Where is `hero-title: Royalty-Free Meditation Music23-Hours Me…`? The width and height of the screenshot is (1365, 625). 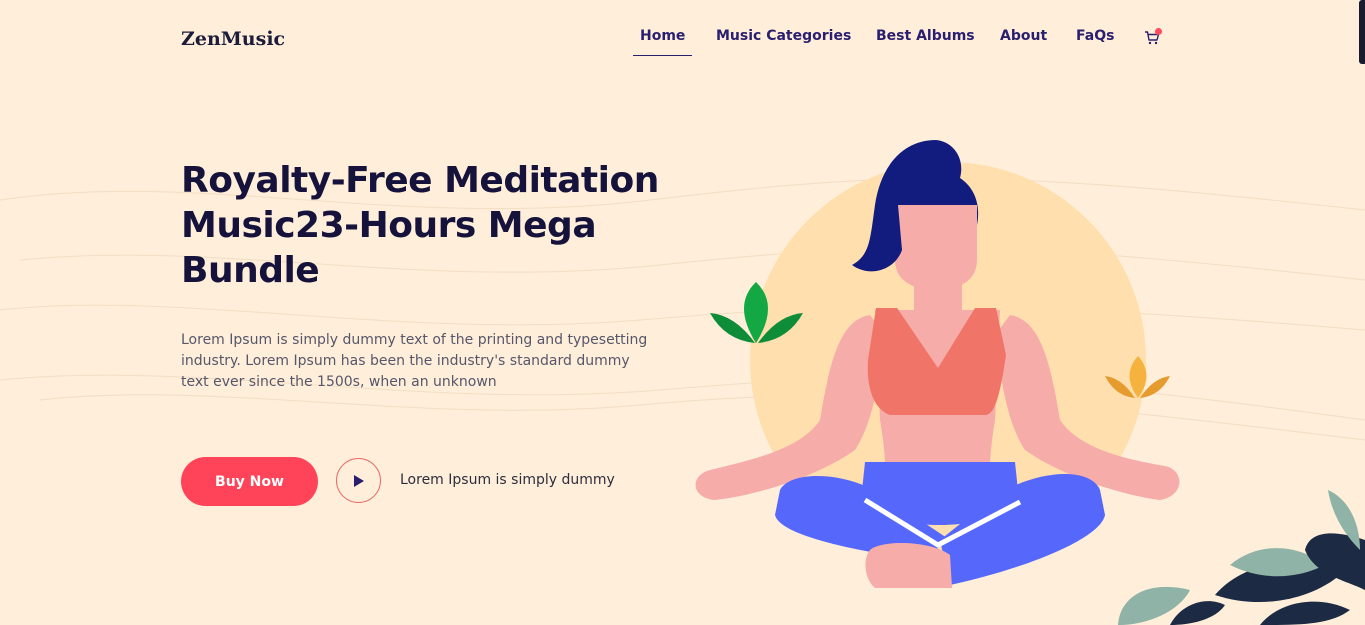
hero-title: Royalty-Free Meditation Music23-Hours Me… is located at coordinates (420, 225).